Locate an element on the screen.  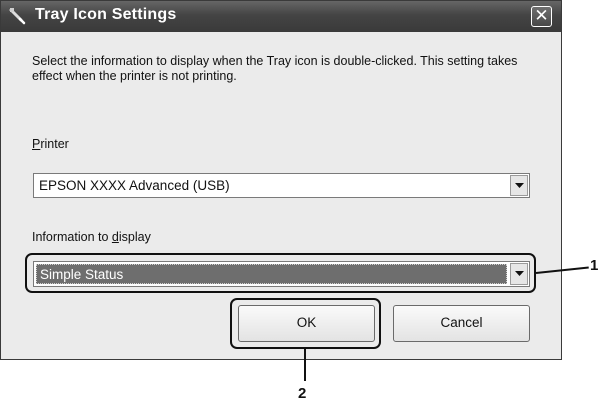
printer-dropdown-value: EPSON XXXX Advanced (USB) is located at coordinates (134, 185).